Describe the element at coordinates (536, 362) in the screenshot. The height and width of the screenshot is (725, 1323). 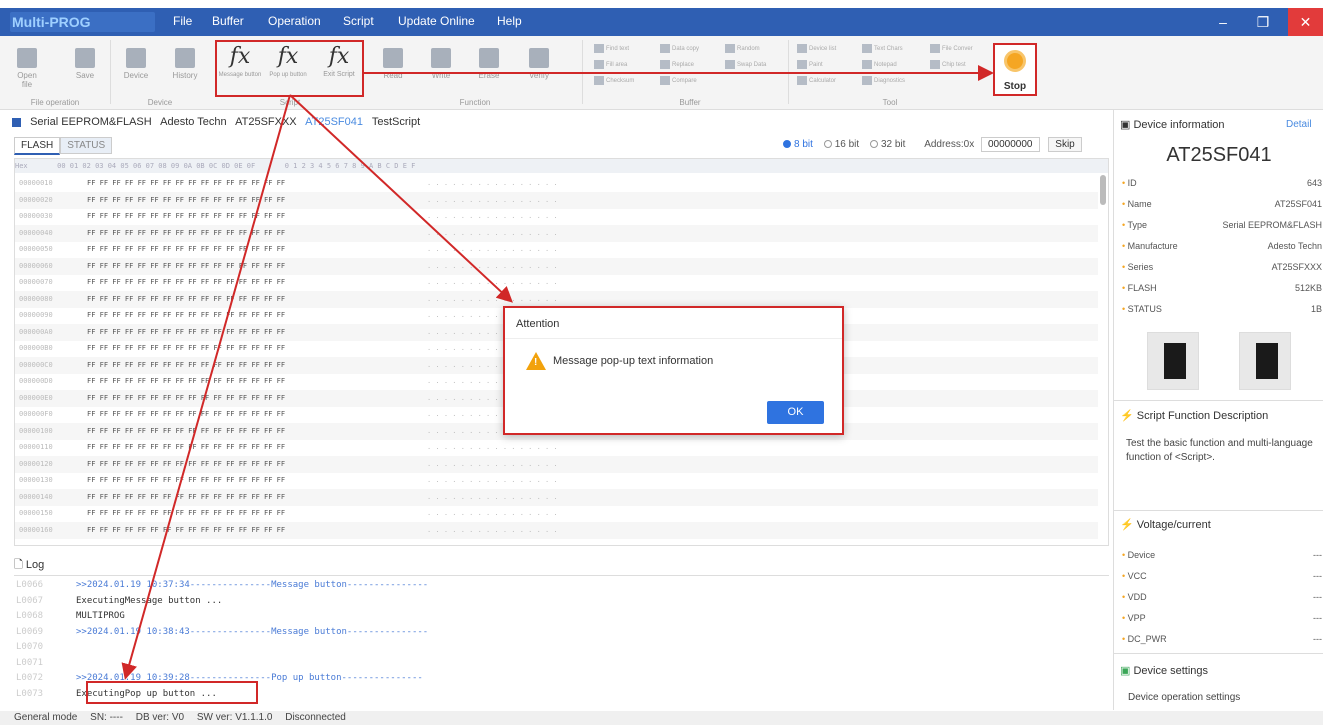
I see `warning-icon-mark: !` at that location.